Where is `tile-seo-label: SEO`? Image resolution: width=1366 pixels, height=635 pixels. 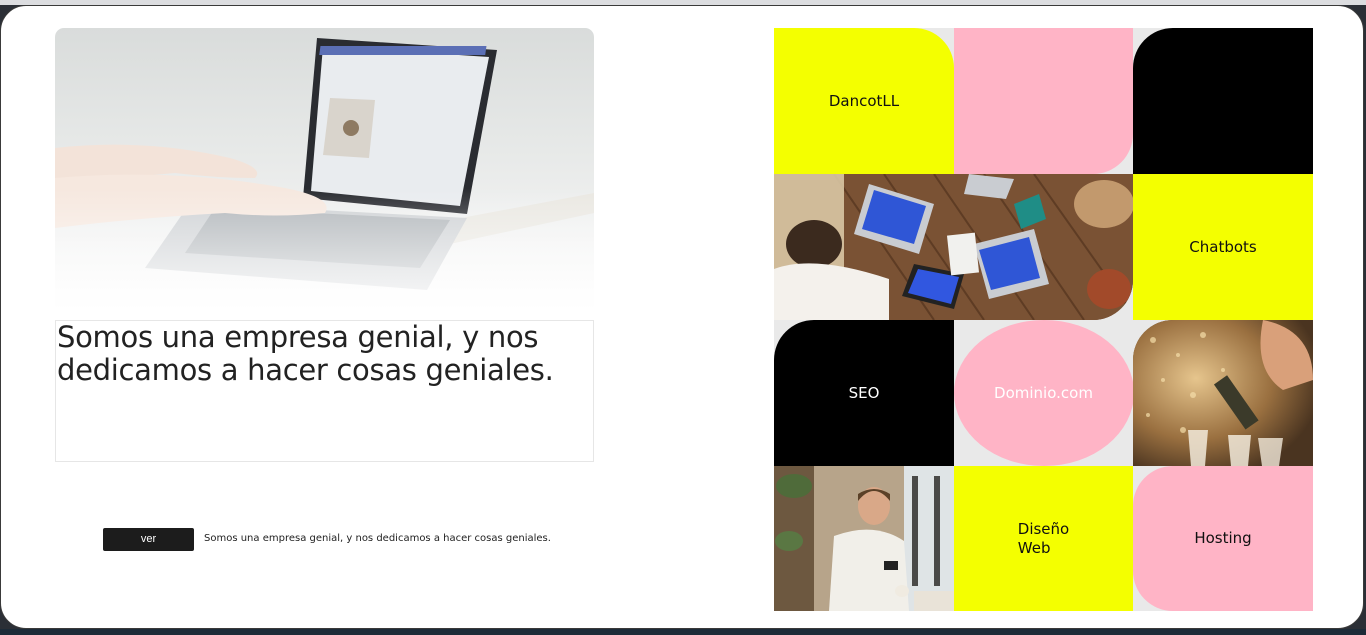
tile-seo-label: SEO is located at coordinates (864, 392).